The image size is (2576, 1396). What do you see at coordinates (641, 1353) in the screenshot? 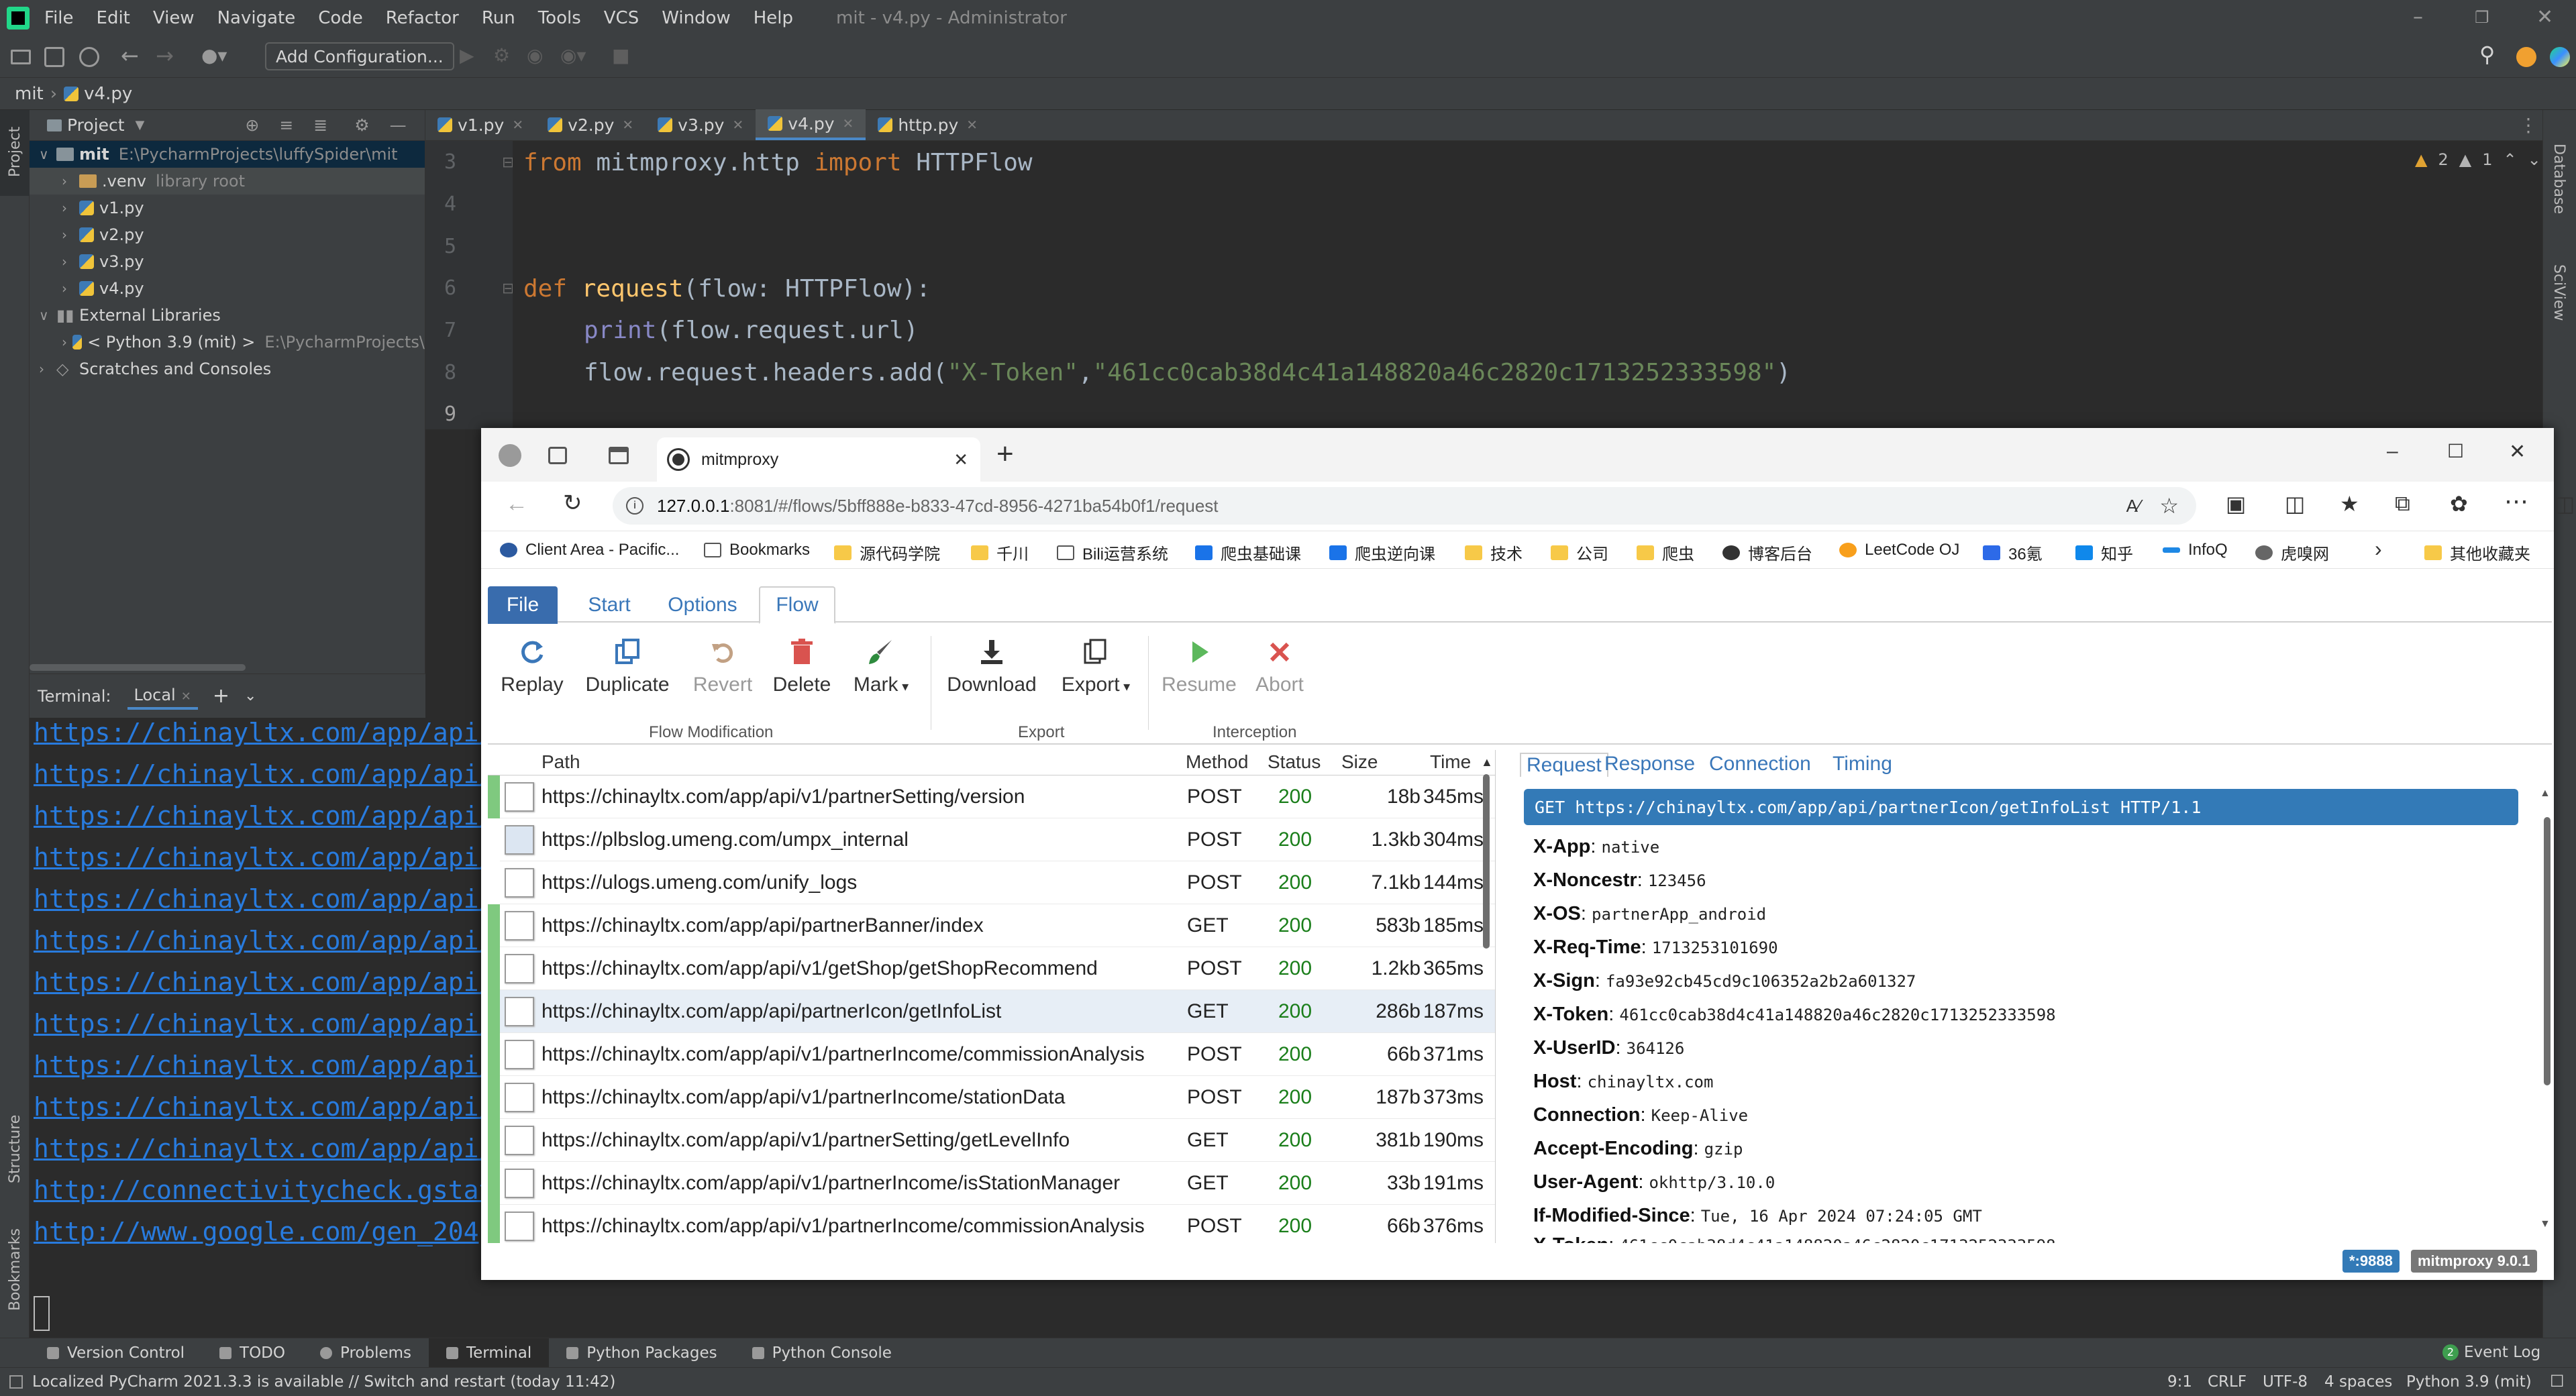
I see `tool-python-packages: Python Packages` at bounding box center [641, 1353].